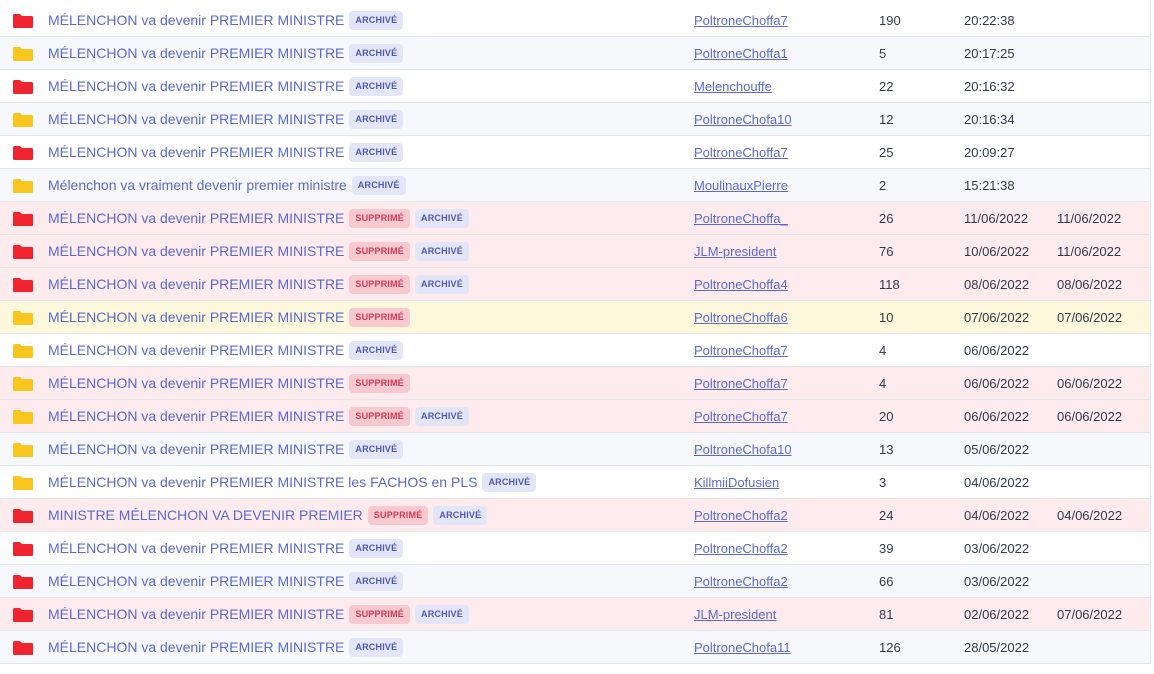  What do you see at coordinates (741, 285) in the screenshot?
I see `topic-author-link: PoltroneChoffa4` at bounding box center [741, 285].